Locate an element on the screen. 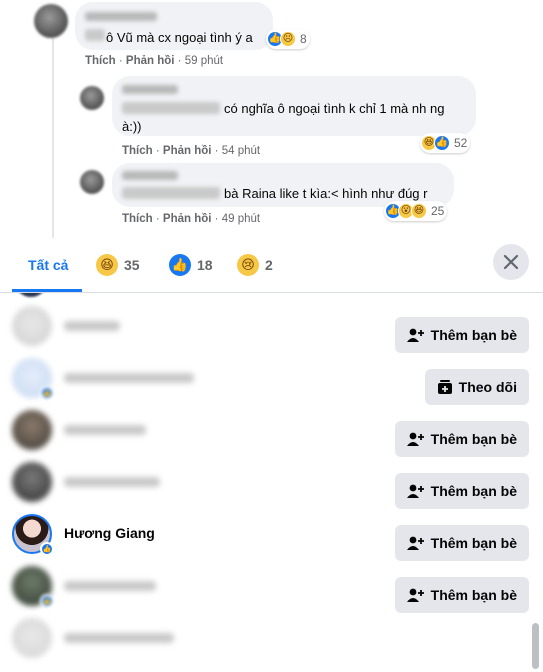 The image size is (543, 672). tab-like: 👍 18 is located at coordinates (191, 265).